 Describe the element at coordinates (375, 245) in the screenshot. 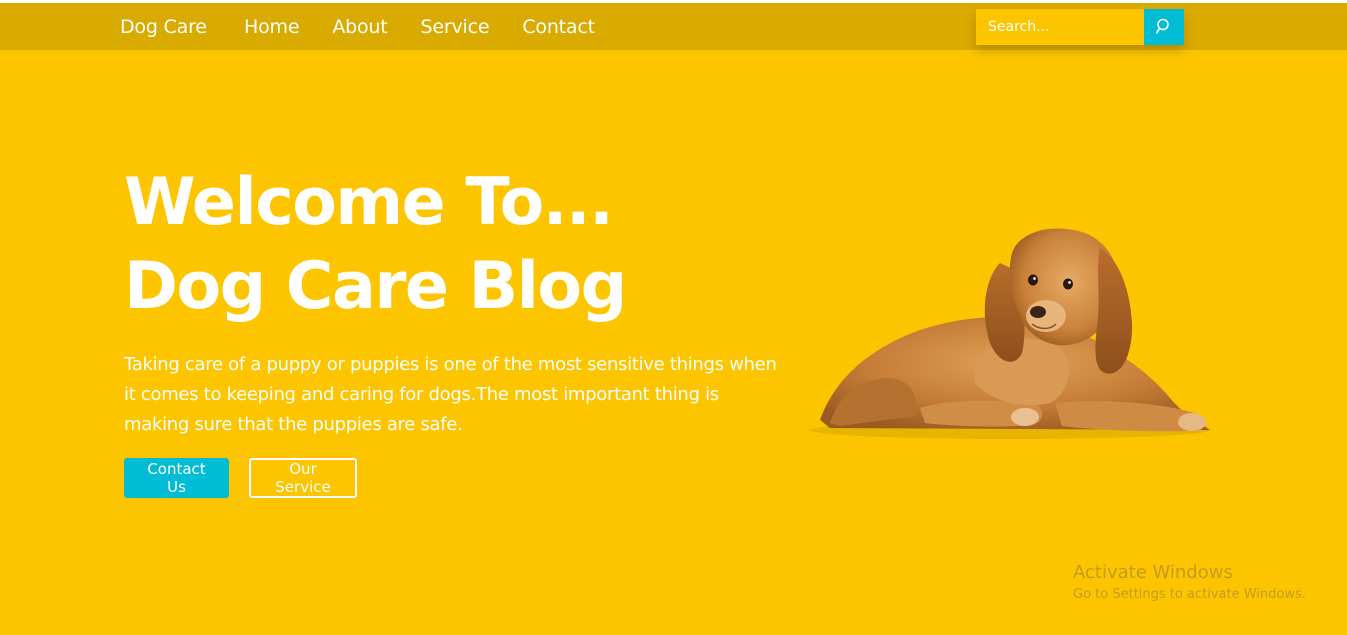

I see `hero-title: Welcome To... Dog Care Blog` at that location.